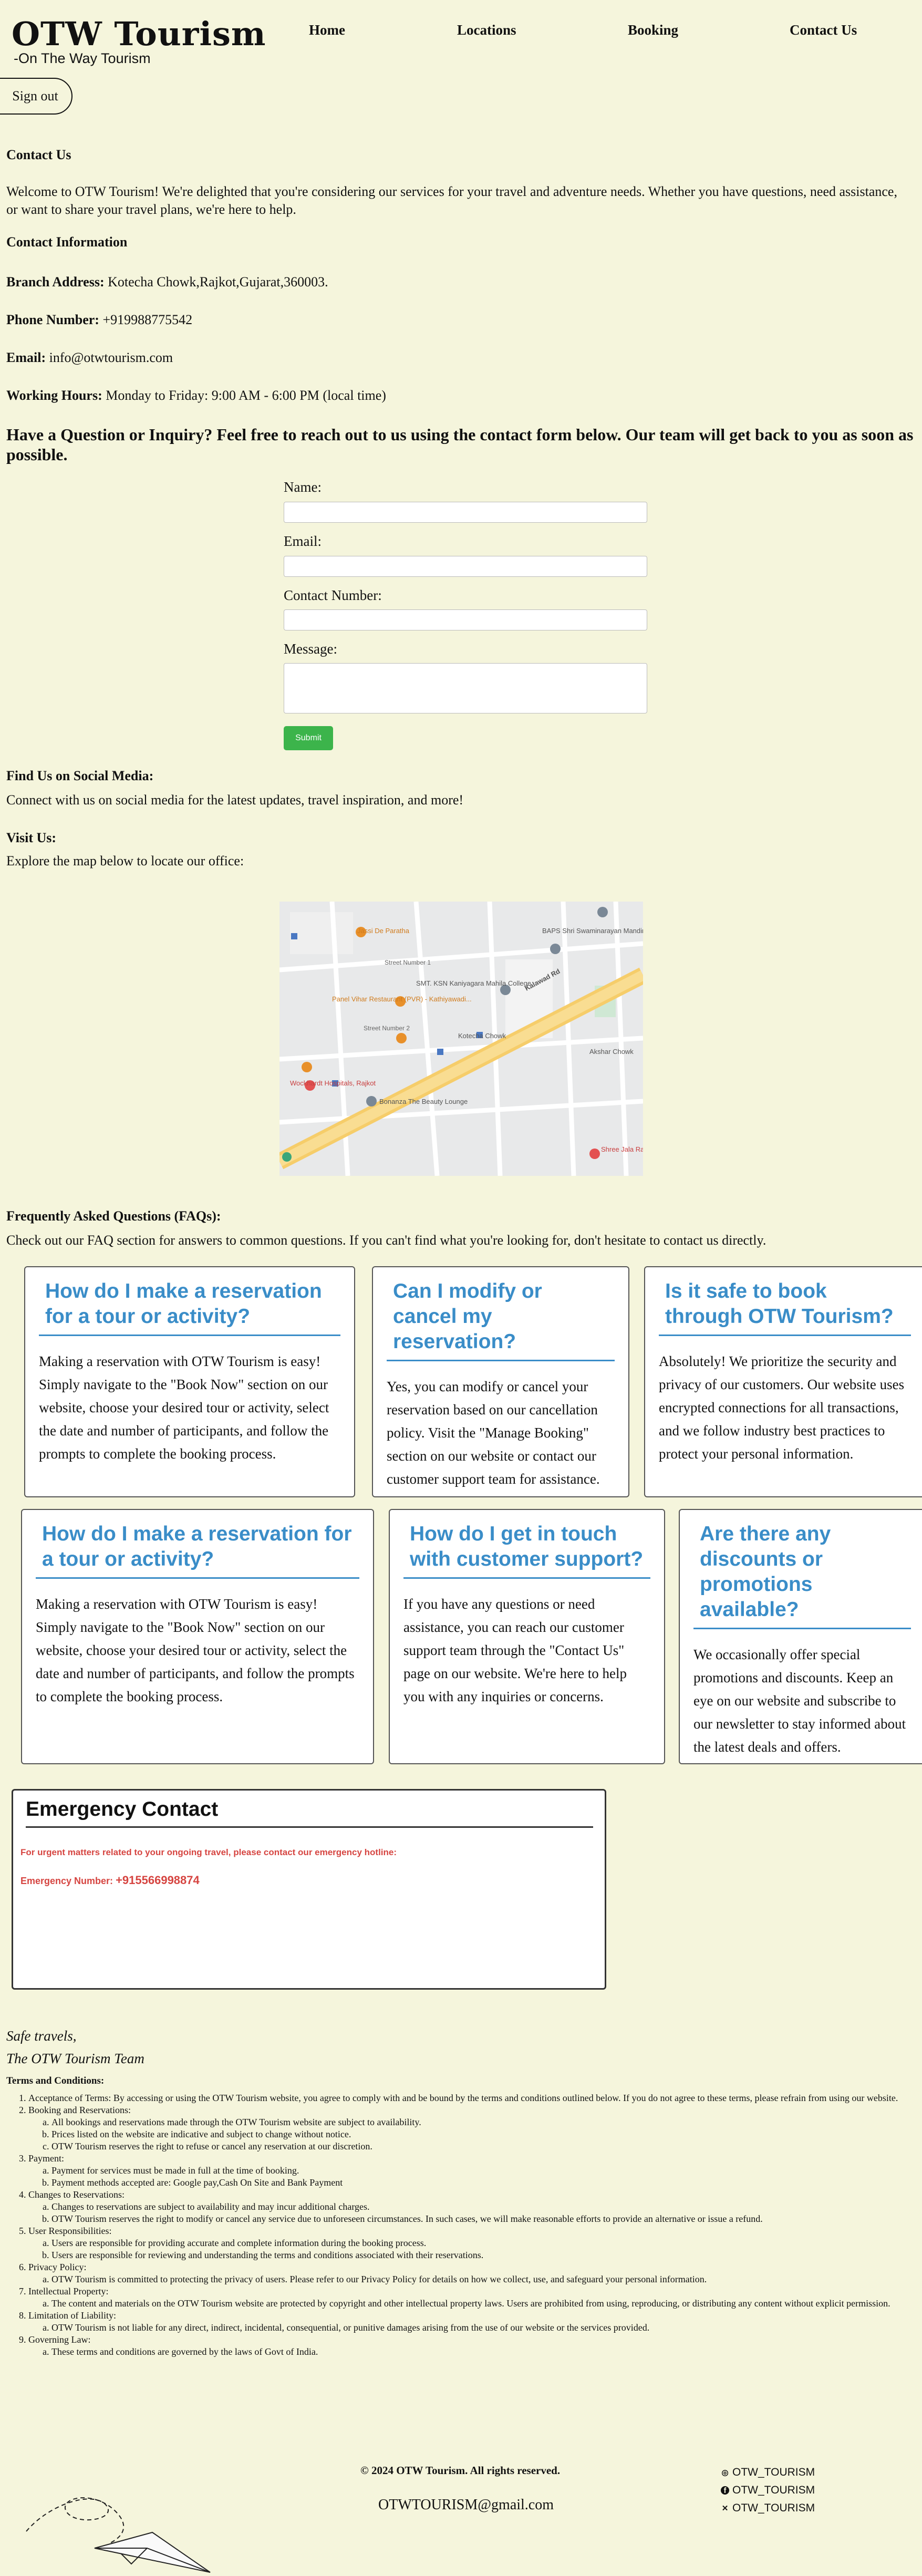 This screenshot has height=2576, width=922. I want to click on brand-logo: OTW Tourism, so click(139, 34).